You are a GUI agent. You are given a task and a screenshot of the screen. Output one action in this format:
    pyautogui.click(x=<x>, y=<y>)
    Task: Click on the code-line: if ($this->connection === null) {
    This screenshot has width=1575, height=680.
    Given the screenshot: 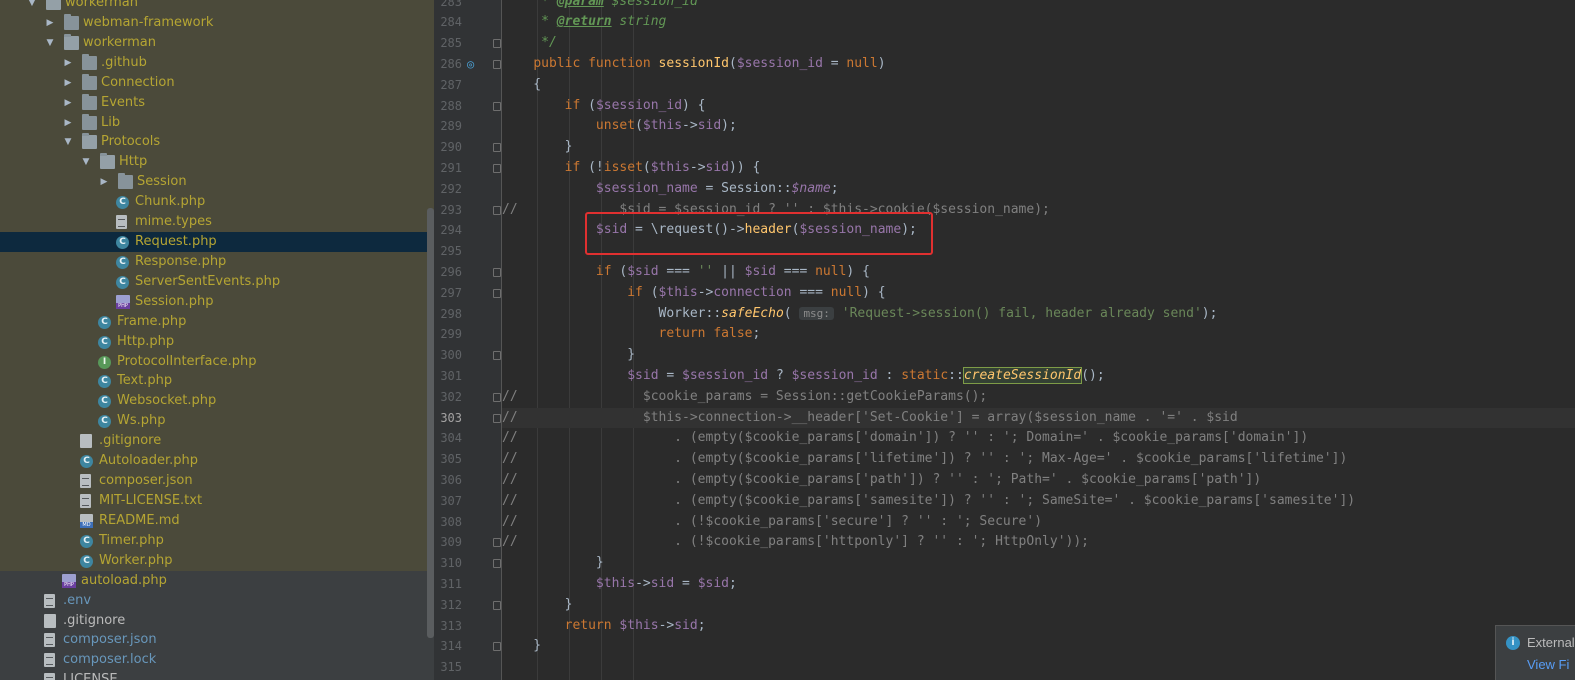 What is the action you would take?
    pyautogui.click(x=1038, y=293)
    